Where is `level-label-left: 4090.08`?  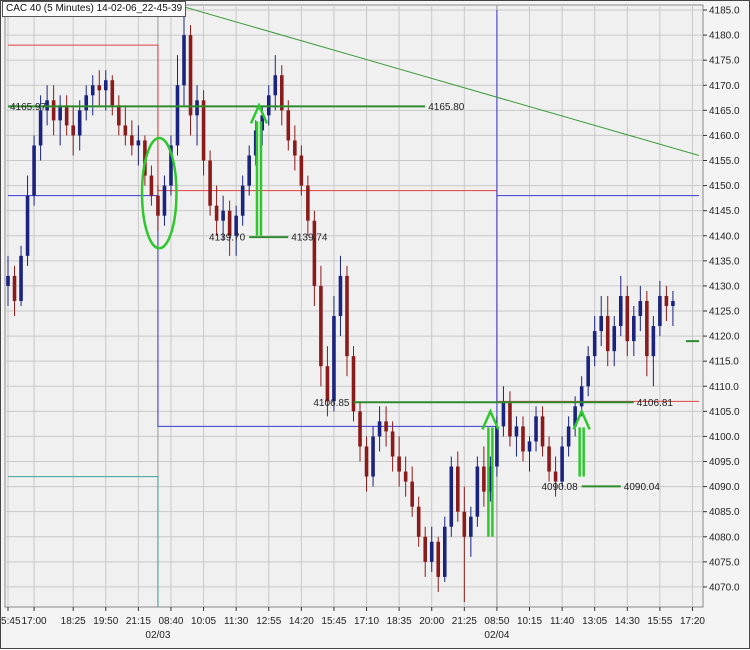
level-label-left: 4090.08 is located at coordinates (560, 487).